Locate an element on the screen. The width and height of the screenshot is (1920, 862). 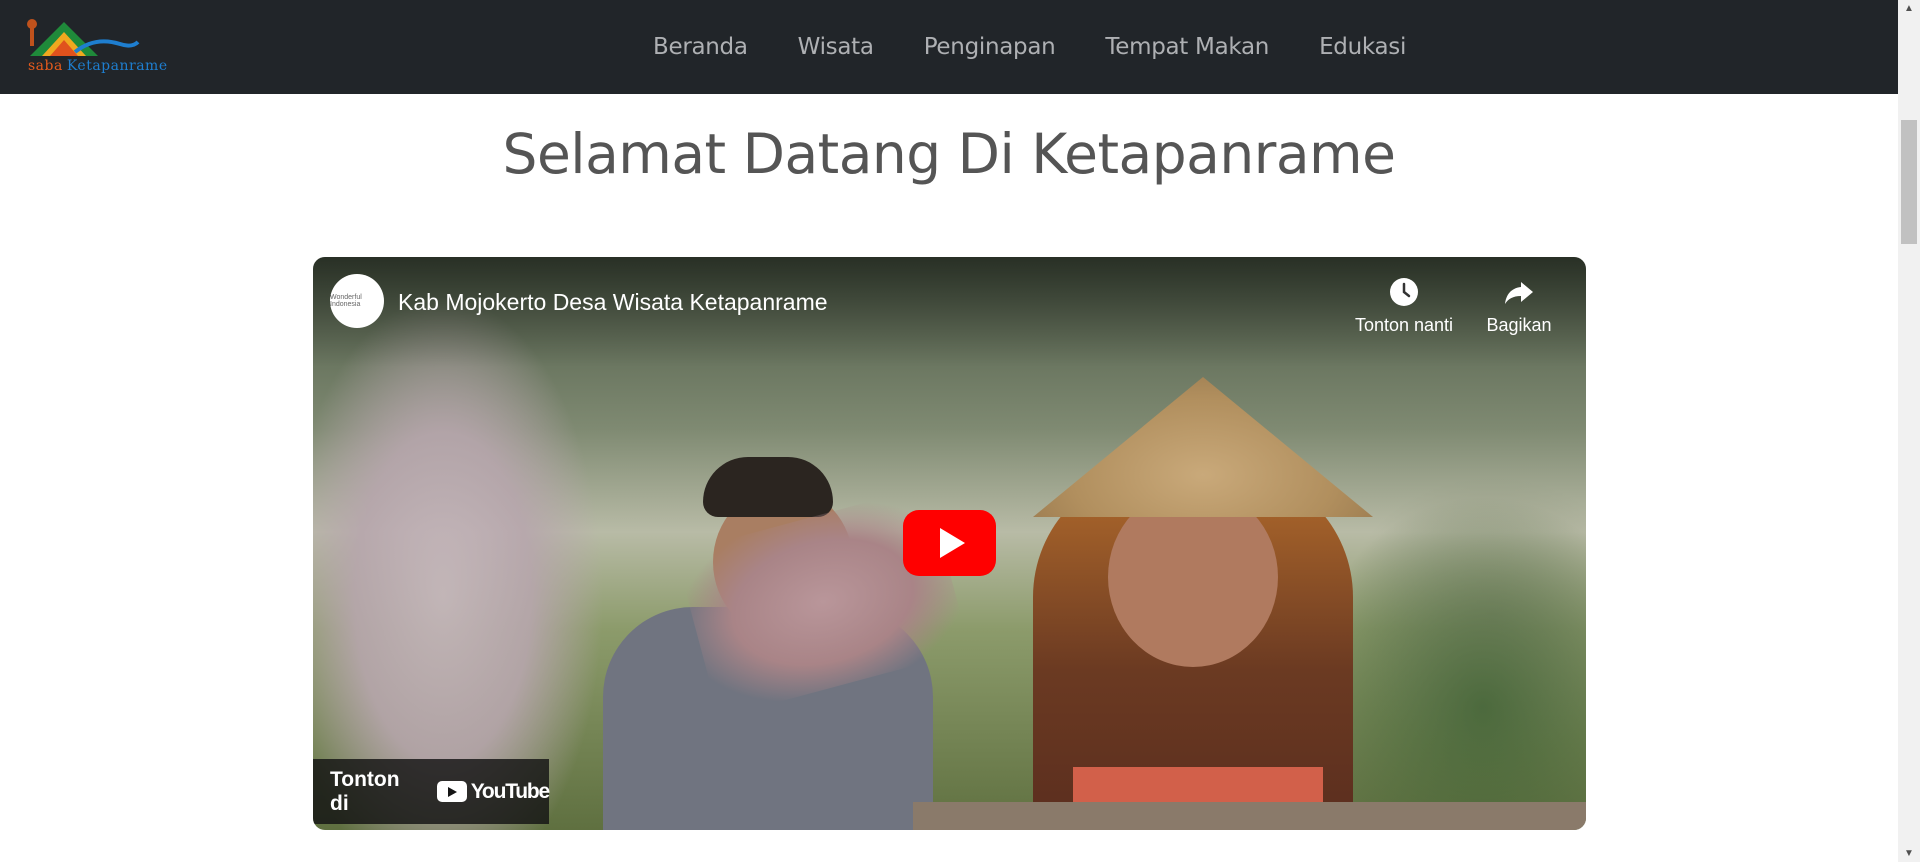
nav-item-wisata: Wisata is located at coordinates (836, 47).